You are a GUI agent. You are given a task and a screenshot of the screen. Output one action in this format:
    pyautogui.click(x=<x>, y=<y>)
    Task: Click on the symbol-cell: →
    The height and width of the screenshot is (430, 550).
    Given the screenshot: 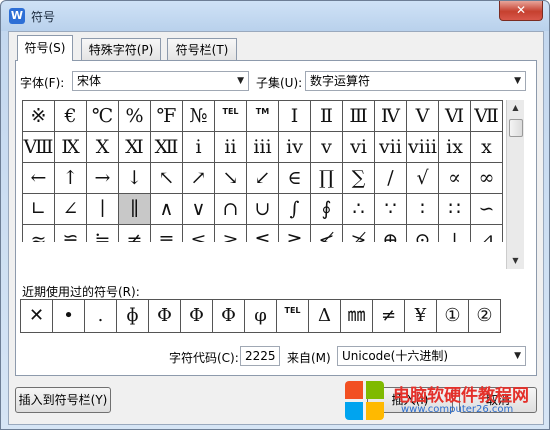 What is the action you would take?
    pyautogui.click(x=103, y=178)
    